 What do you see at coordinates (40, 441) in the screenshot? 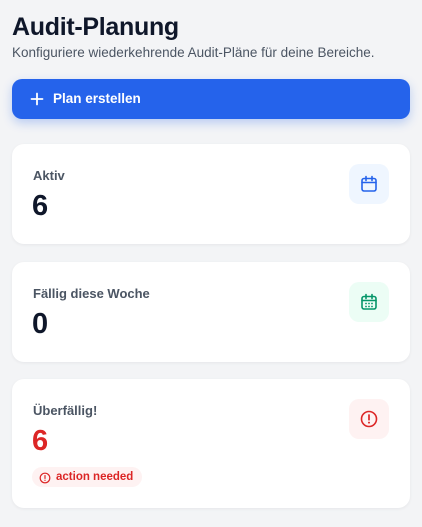
I see `stat-value-overdue: 6` at bounding box center [40, 441].